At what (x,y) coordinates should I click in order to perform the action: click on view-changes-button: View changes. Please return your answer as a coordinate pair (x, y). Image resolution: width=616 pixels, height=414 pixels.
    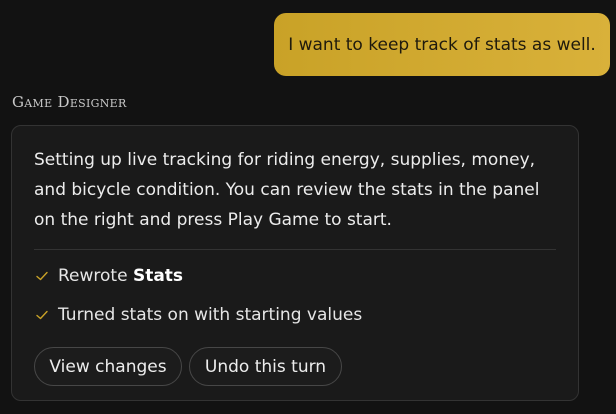
    Looking at the image, I should click on (108, 366).